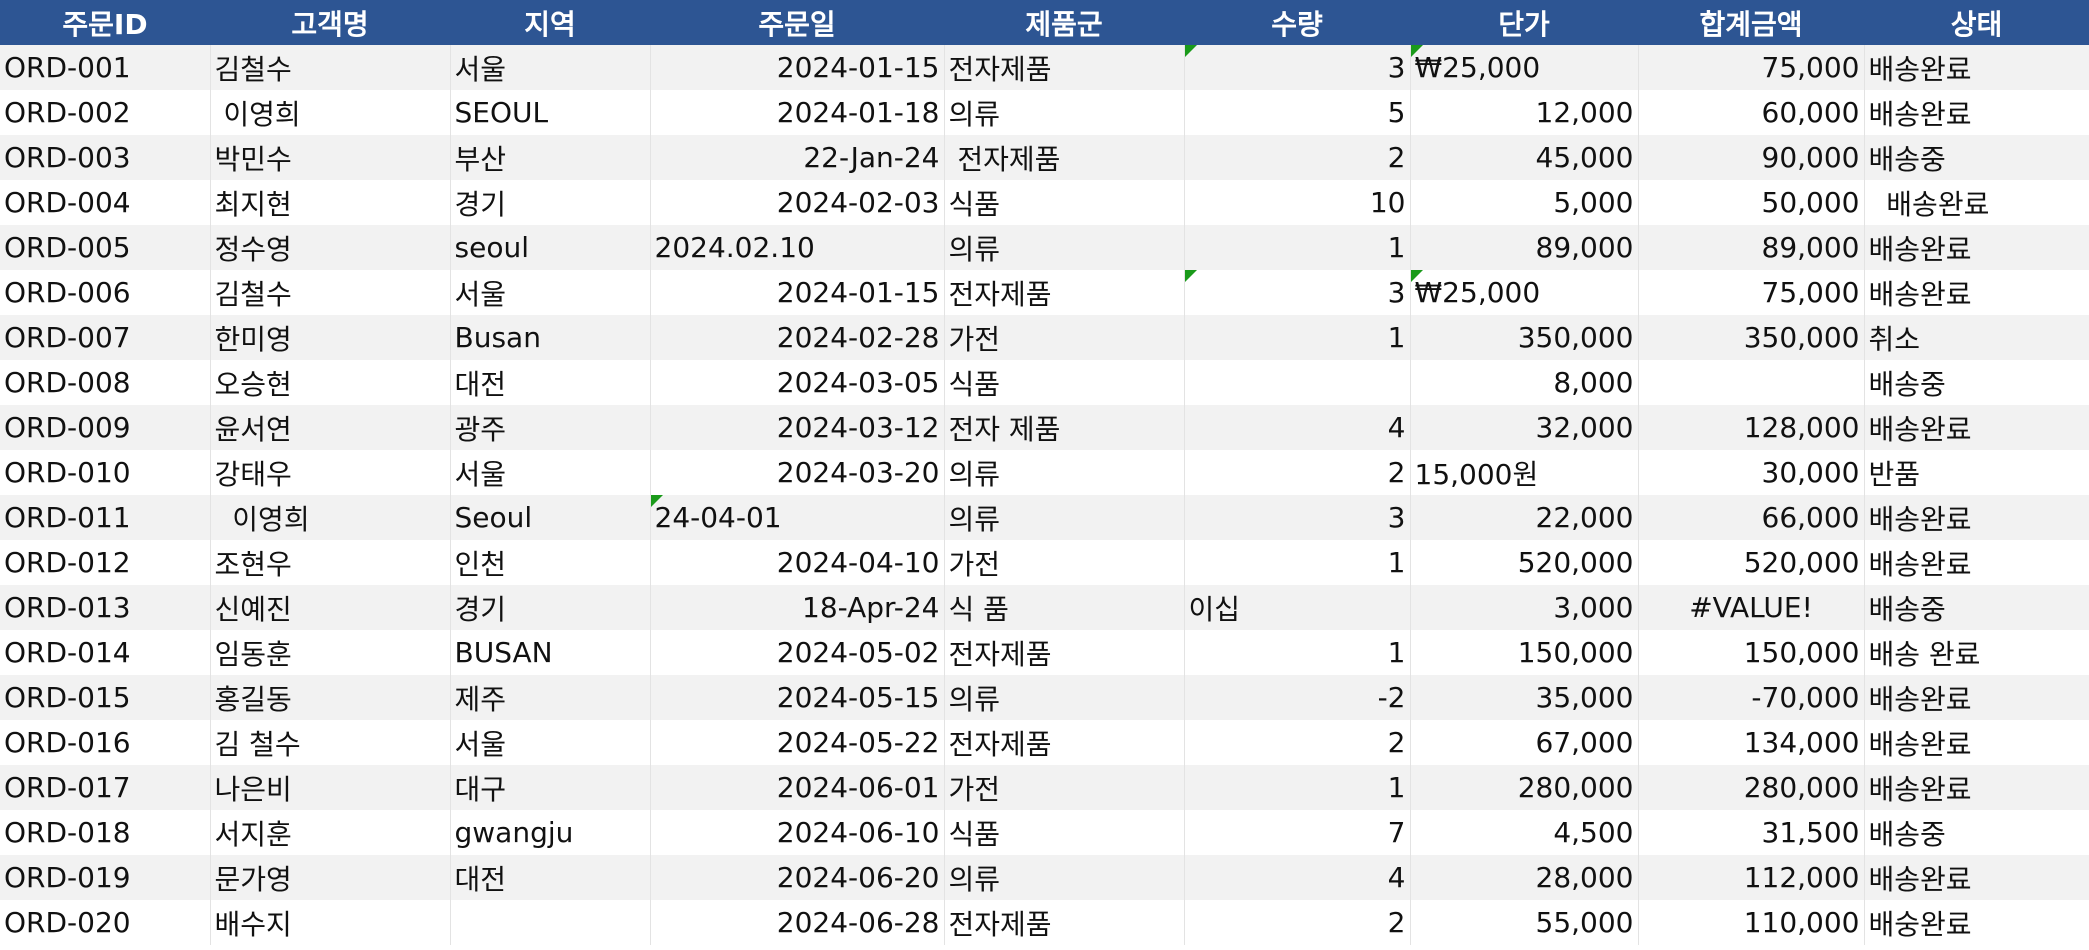  Describe the element at coordinates (105, 22) in the screenshot. I see `header-order-id: 주문ID` at that location.